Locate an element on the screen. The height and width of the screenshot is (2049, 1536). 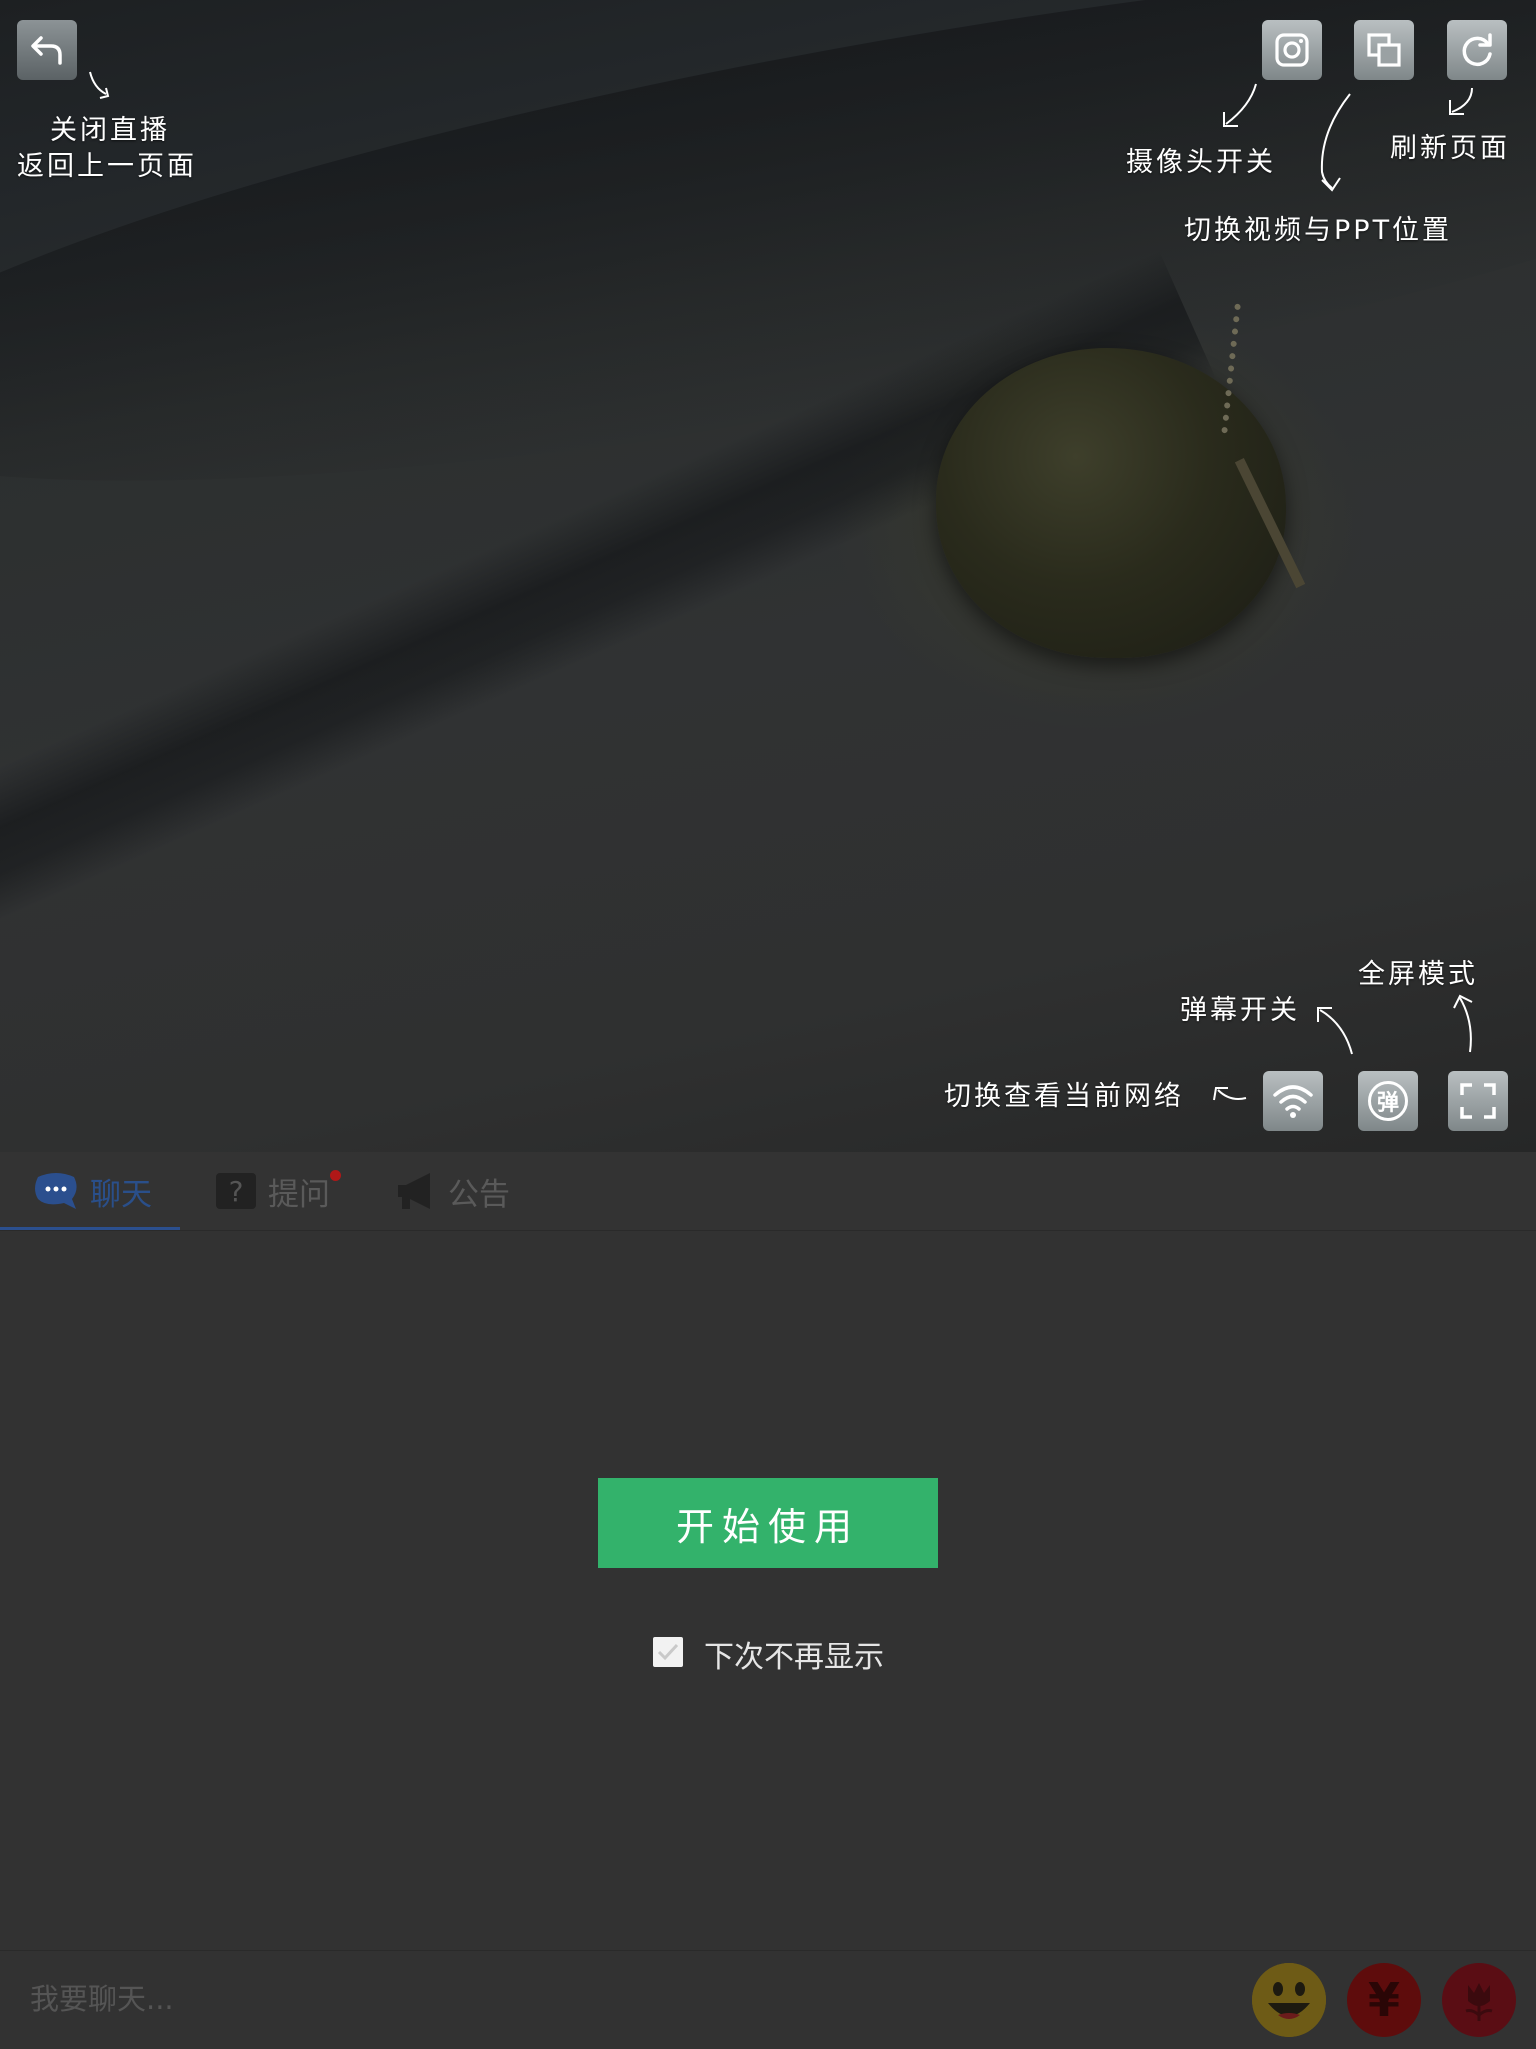
back-button is located at coordinates (47, 50).